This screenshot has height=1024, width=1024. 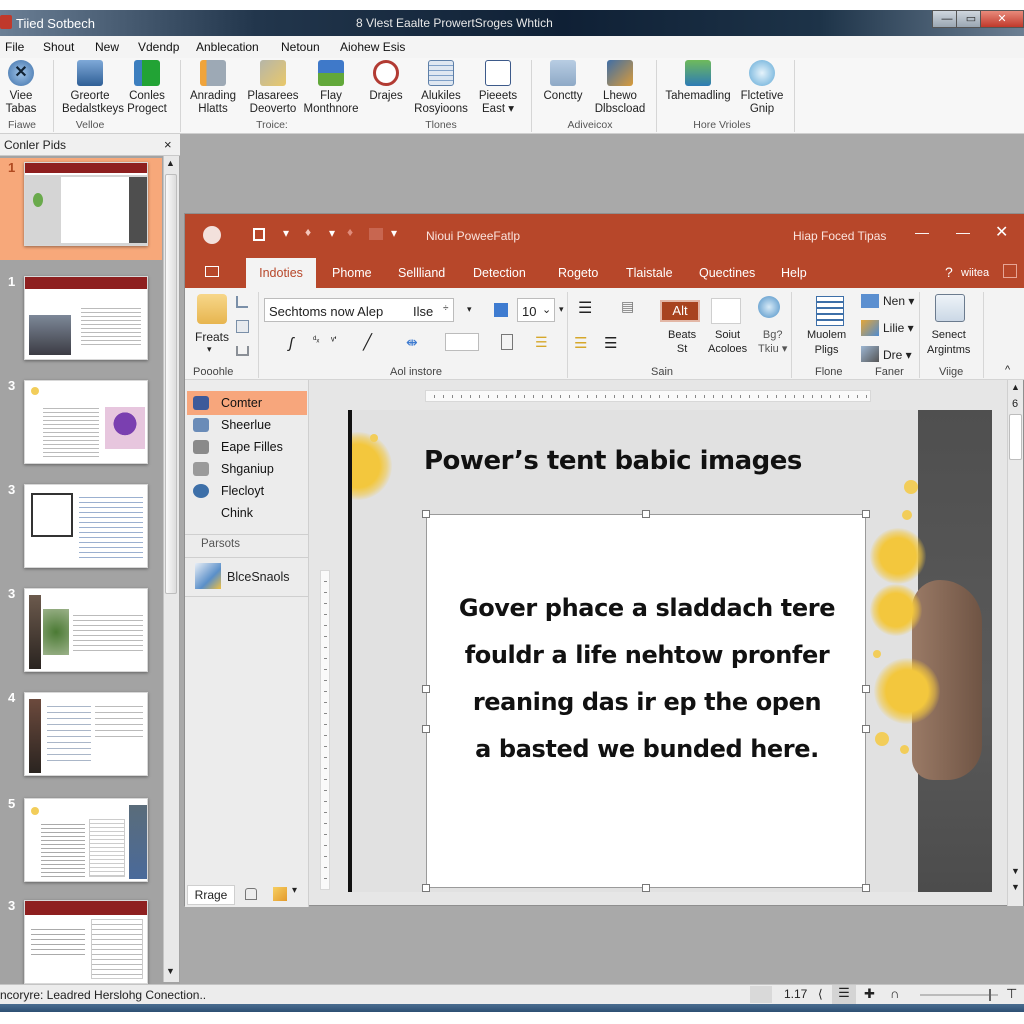 What do you see at coordinates (869, 994) in the screenshot?
I see `slide-sorter-icon: ✚` at bounding box center [869, 994].